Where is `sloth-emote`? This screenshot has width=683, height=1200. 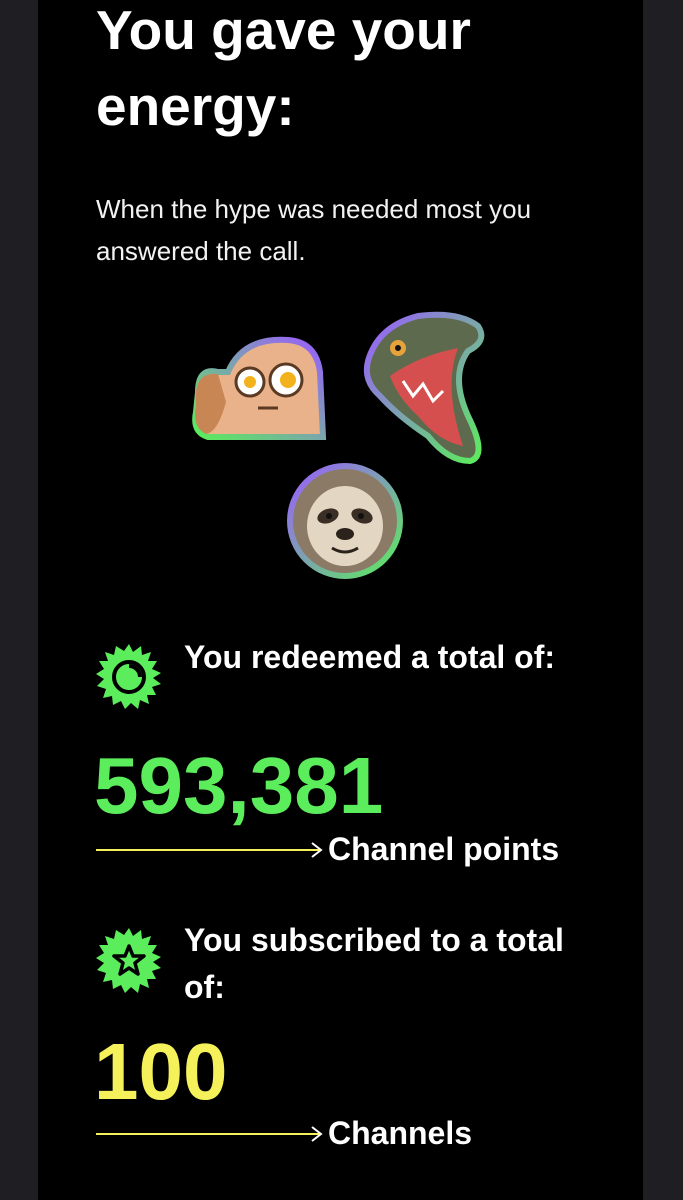 sloth-emote is located at coordinates (345, 521).